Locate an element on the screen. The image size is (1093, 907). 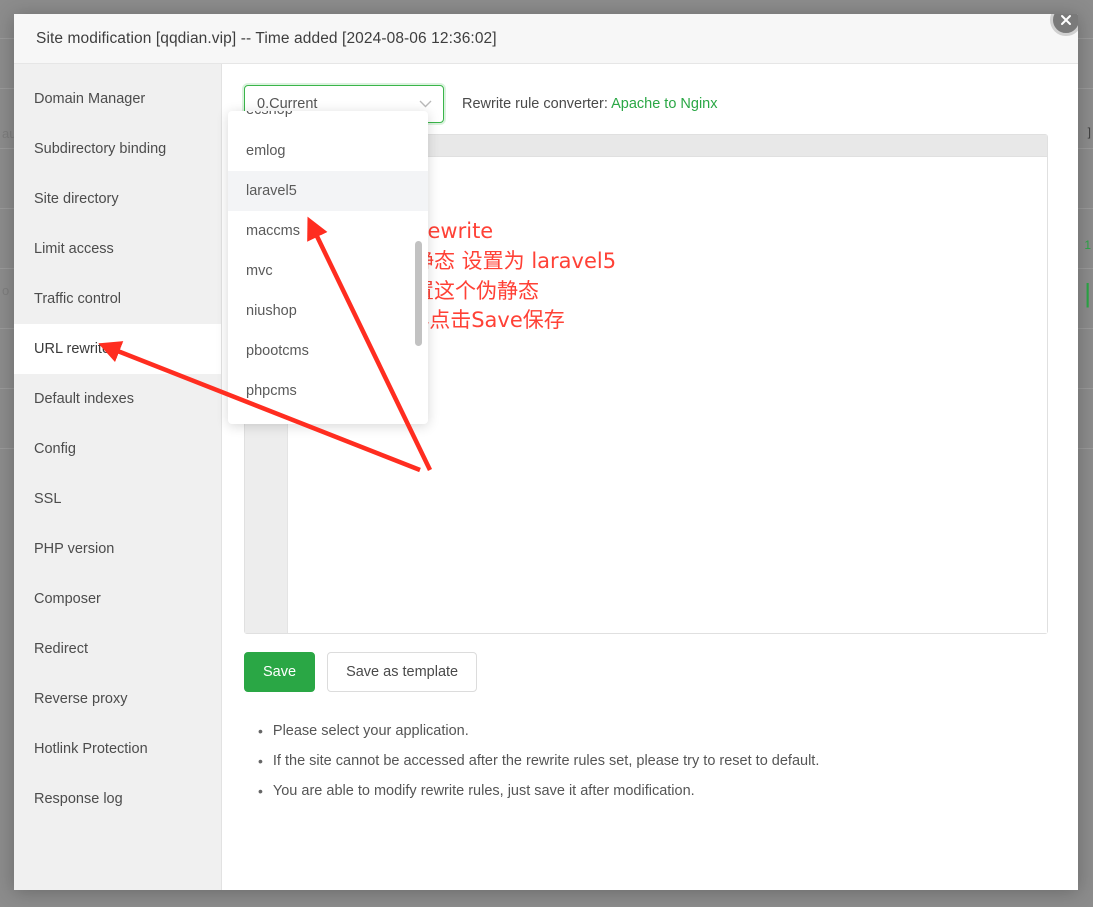
sidebar-item-label: Default indexes is located at coordinates (84, 399).